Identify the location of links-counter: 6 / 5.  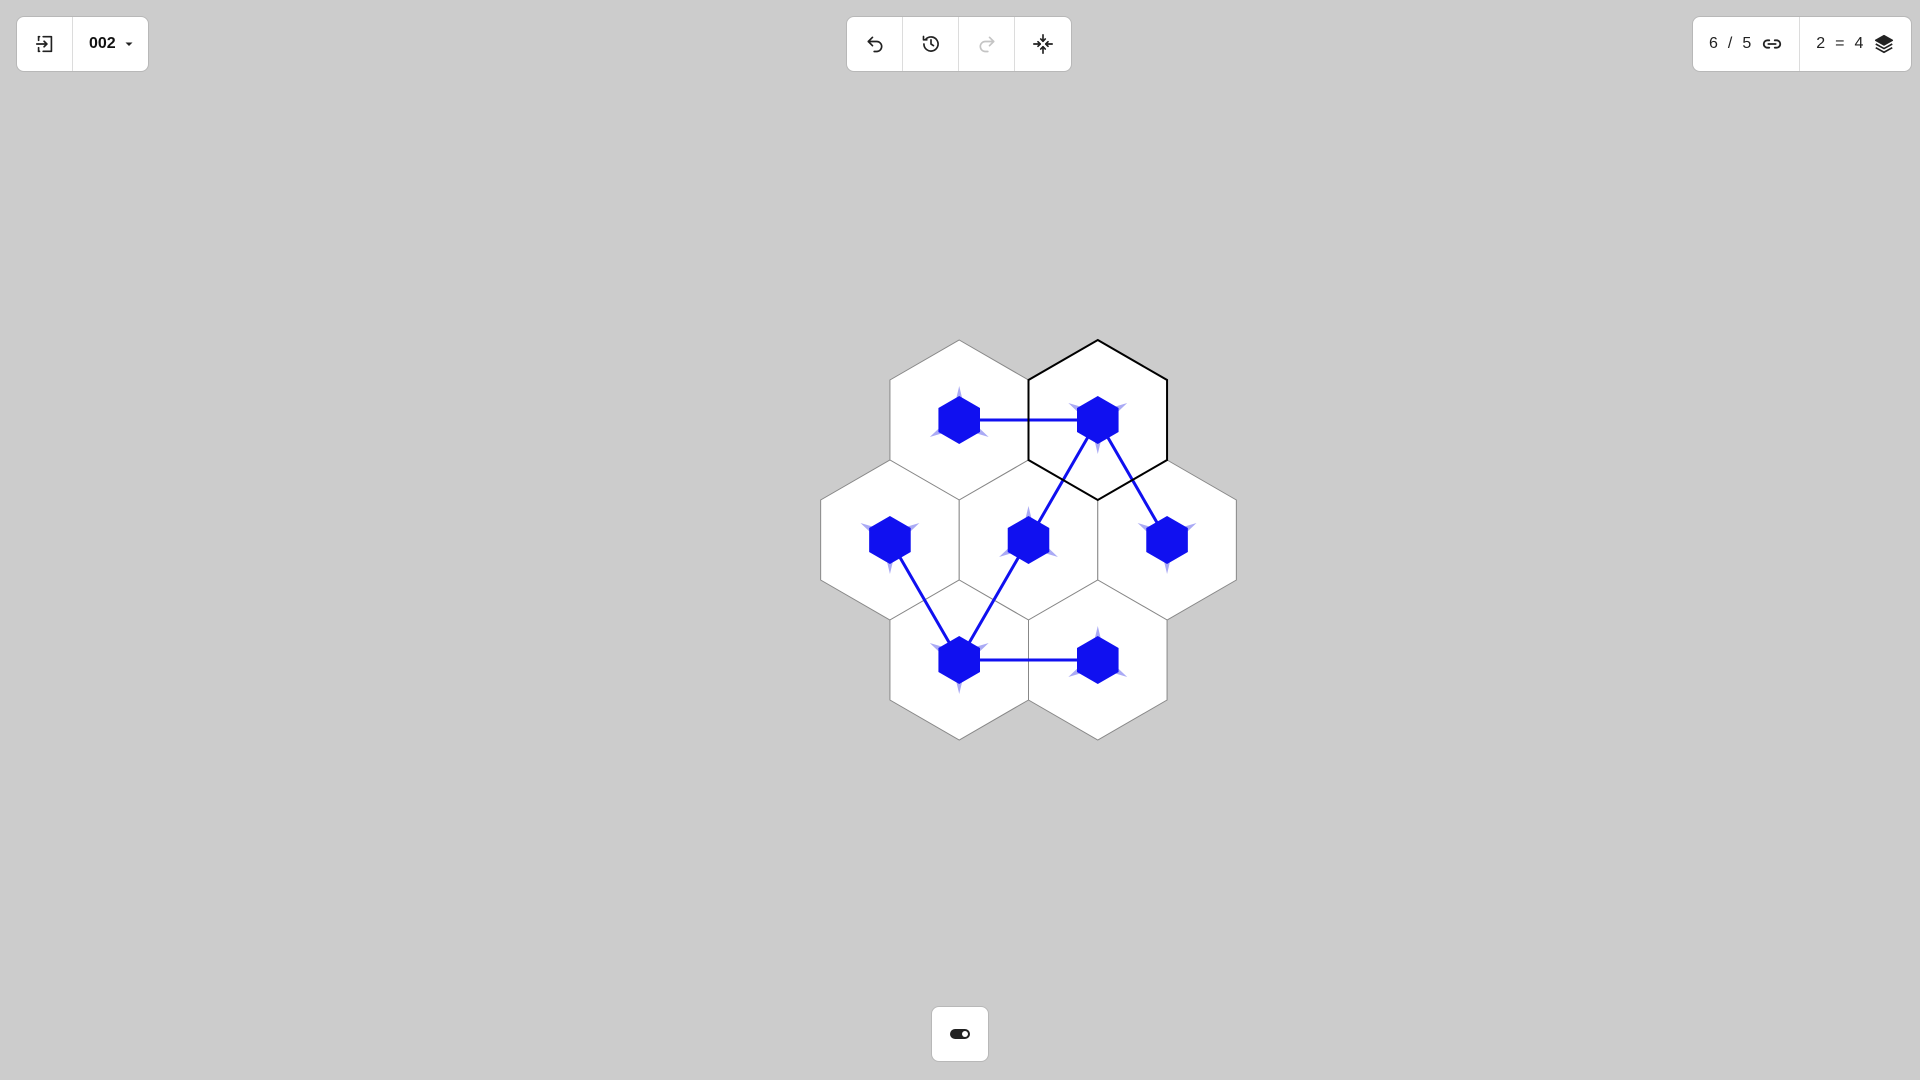
(1747, 44).